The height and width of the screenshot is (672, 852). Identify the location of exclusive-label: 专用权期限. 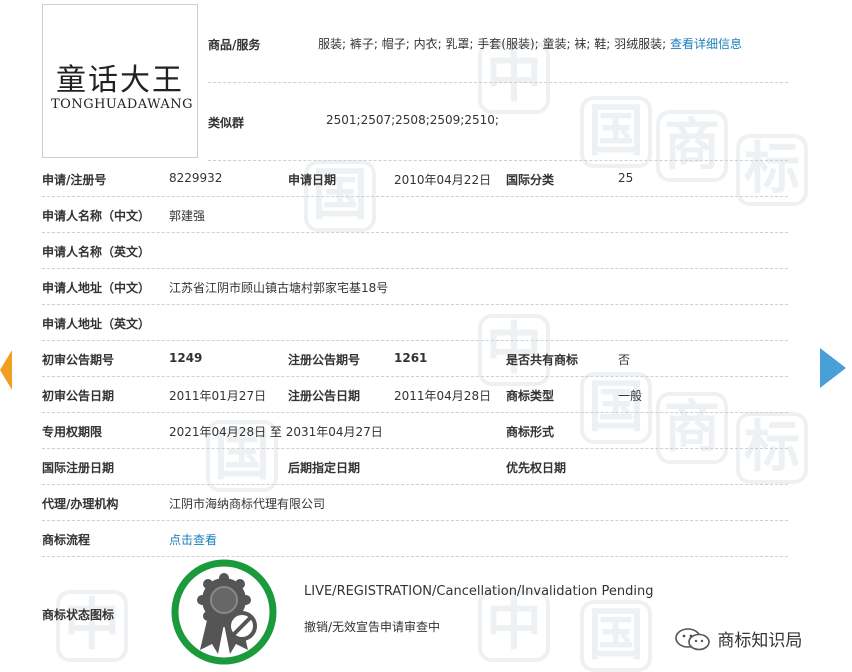
(72, 432).